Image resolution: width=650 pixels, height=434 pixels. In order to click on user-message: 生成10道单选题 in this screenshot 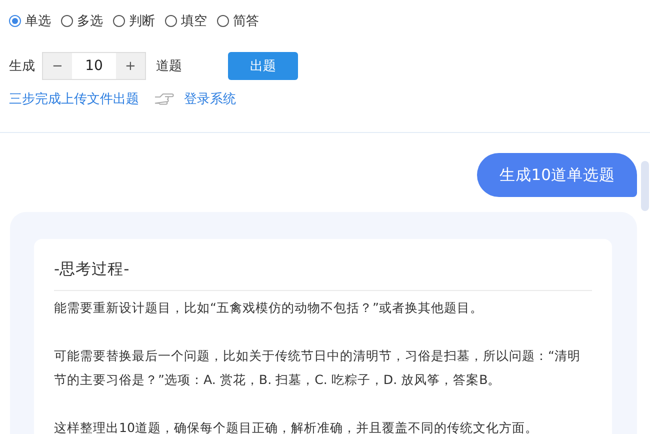, I will do `click(557, 175)`.